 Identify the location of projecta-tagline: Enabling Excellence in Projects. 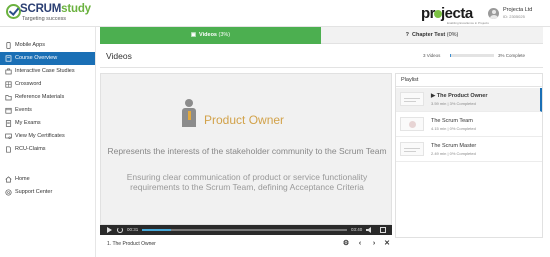
(468, 23).